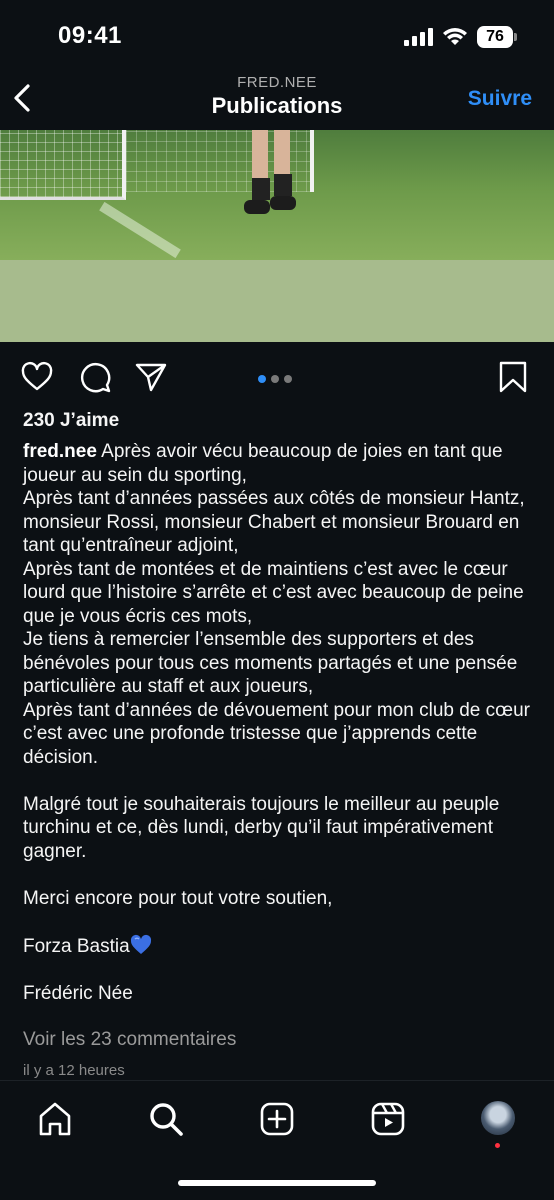  I want to click on view-comments-link: Voir les 23 commentaires, so click(129, 1040).